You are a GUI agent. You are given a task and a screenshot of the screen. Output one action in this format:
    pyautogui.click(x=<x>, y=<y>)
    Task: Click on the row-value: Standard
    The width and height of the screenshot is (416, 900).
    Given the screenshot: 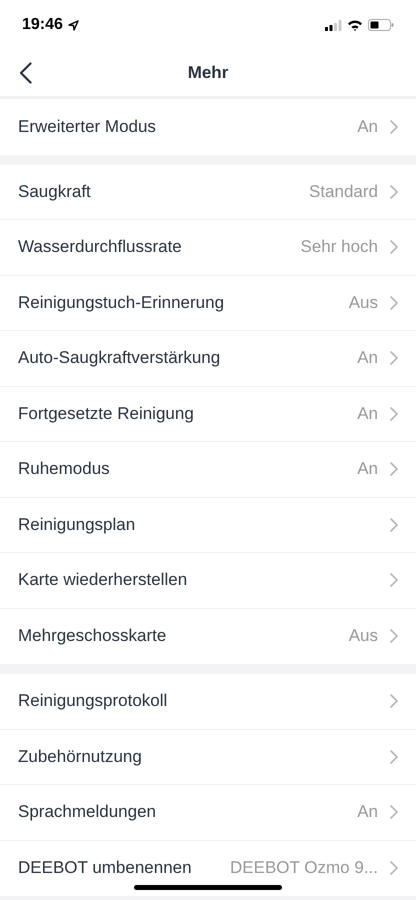 What is the action you would take?
    pyautogui.click(x=343, y=192)
    